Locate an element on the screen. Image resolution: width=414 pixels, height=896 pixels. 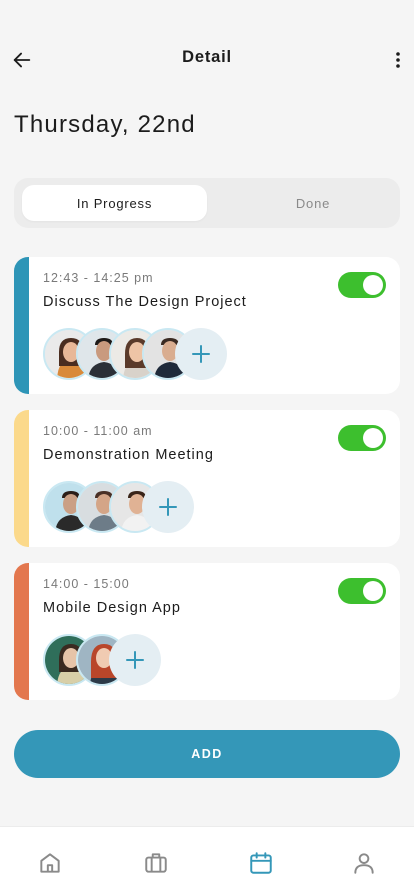
nav-calendar is located at coordinates (261, 863).